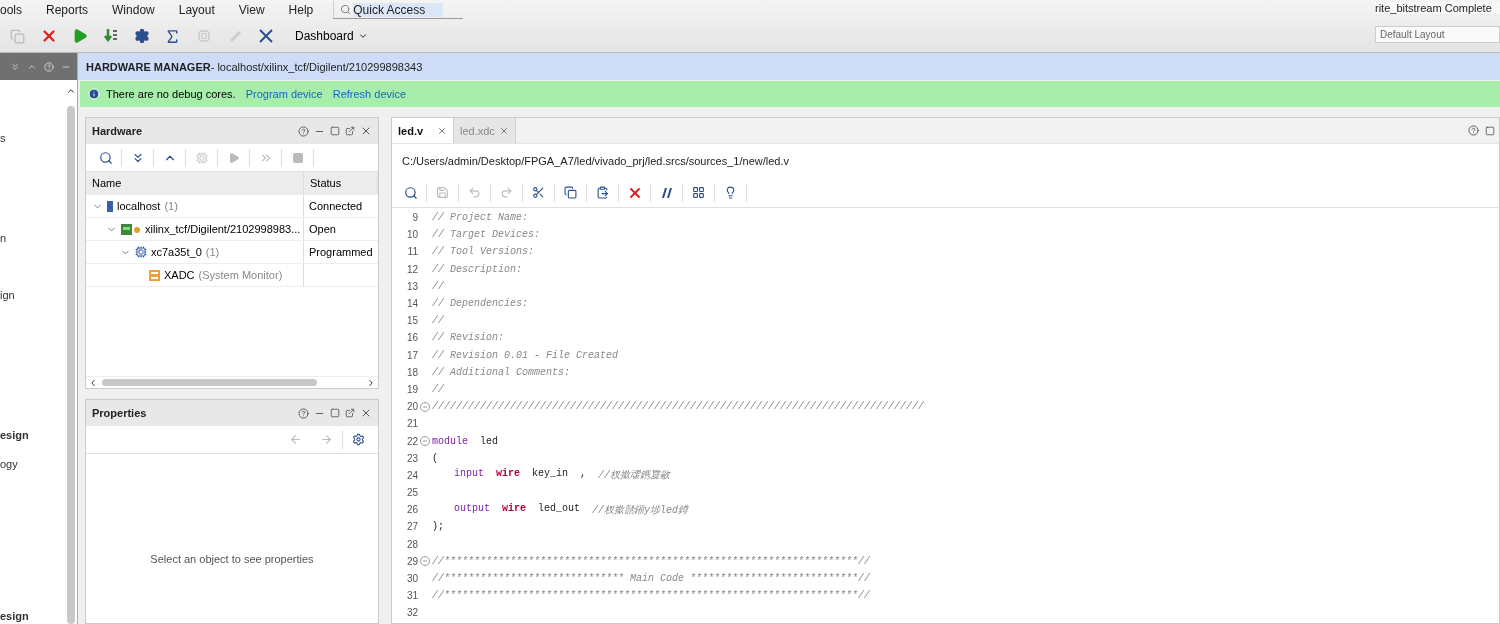  Describe the element at coordinates (411, 389) in the screenshot. I see `line-number: 19` at that location.